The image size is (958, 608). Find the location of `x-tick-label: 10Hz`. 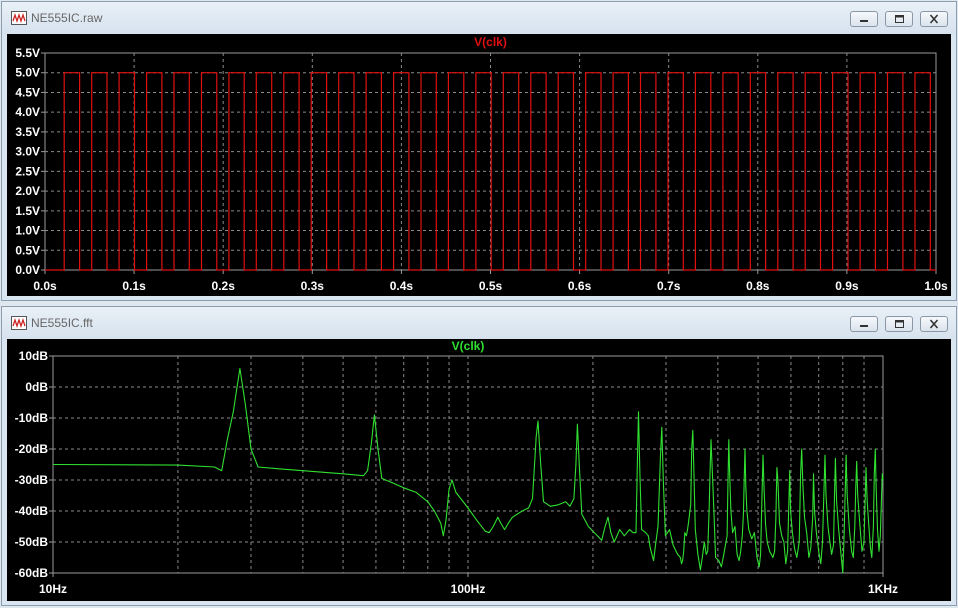

x-tick-label: 10Hz is located at coordinates (53, 589).